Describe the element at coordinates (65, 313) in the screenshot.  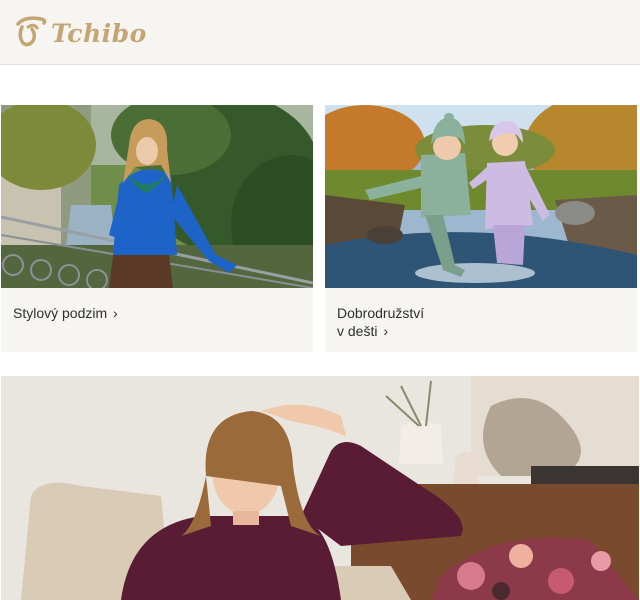
I see `autumn-style-label: Stylový podzim ›` at that location.